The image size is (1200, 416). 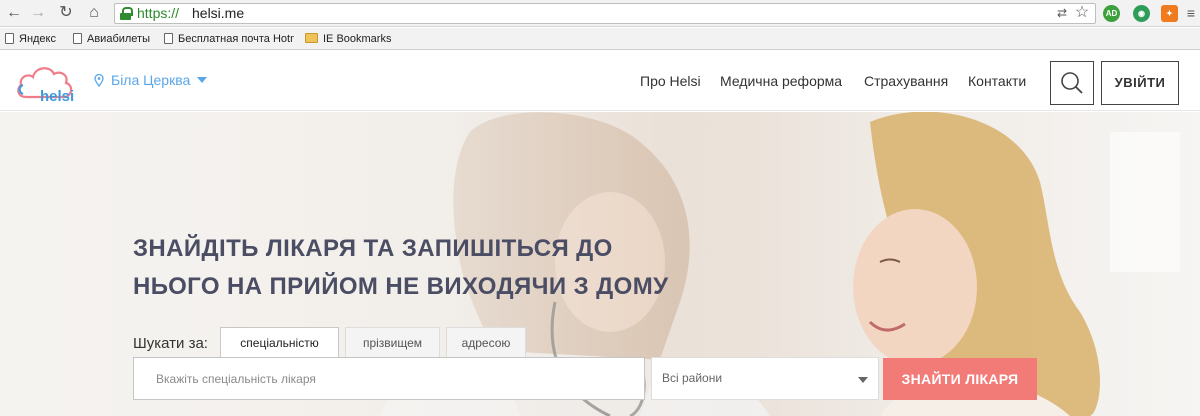 I want to click on helsi-logo: helsi, so click(x=45, y=83).